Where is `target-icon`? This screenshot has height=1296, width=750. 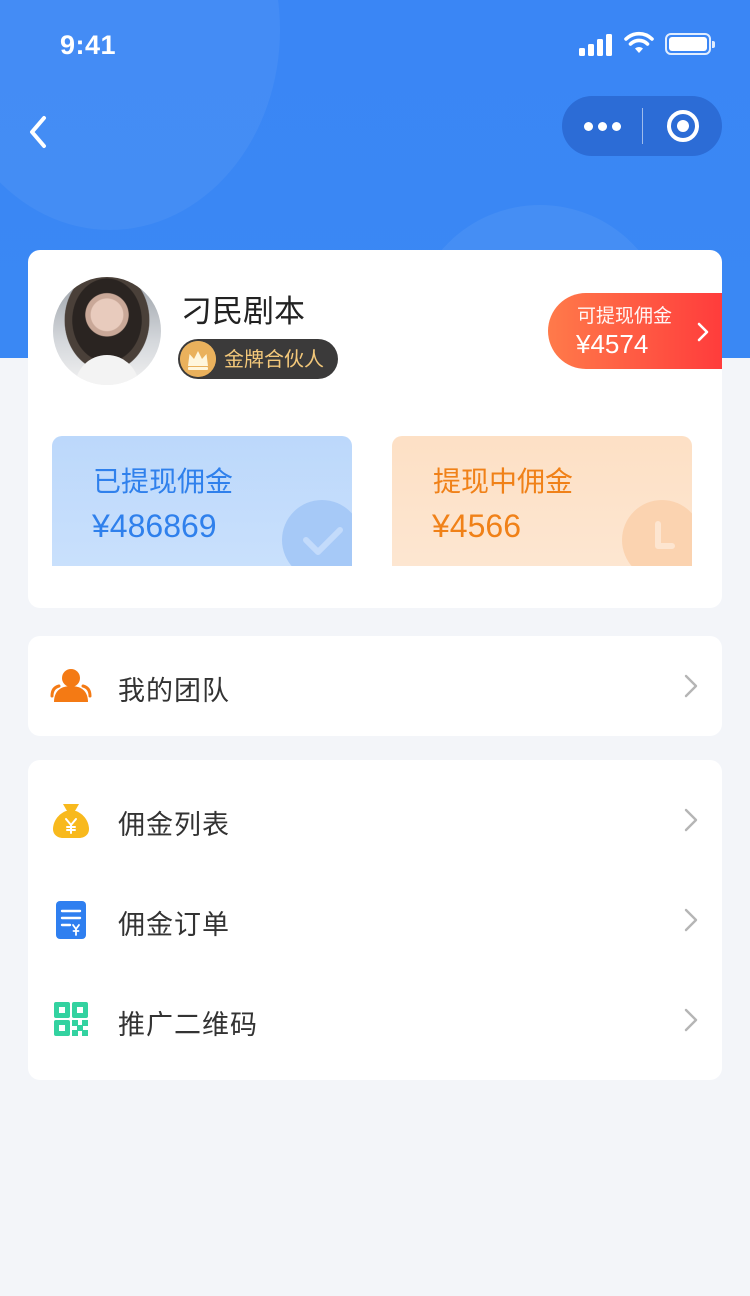
target-icon is located at coordinates (682, 126).